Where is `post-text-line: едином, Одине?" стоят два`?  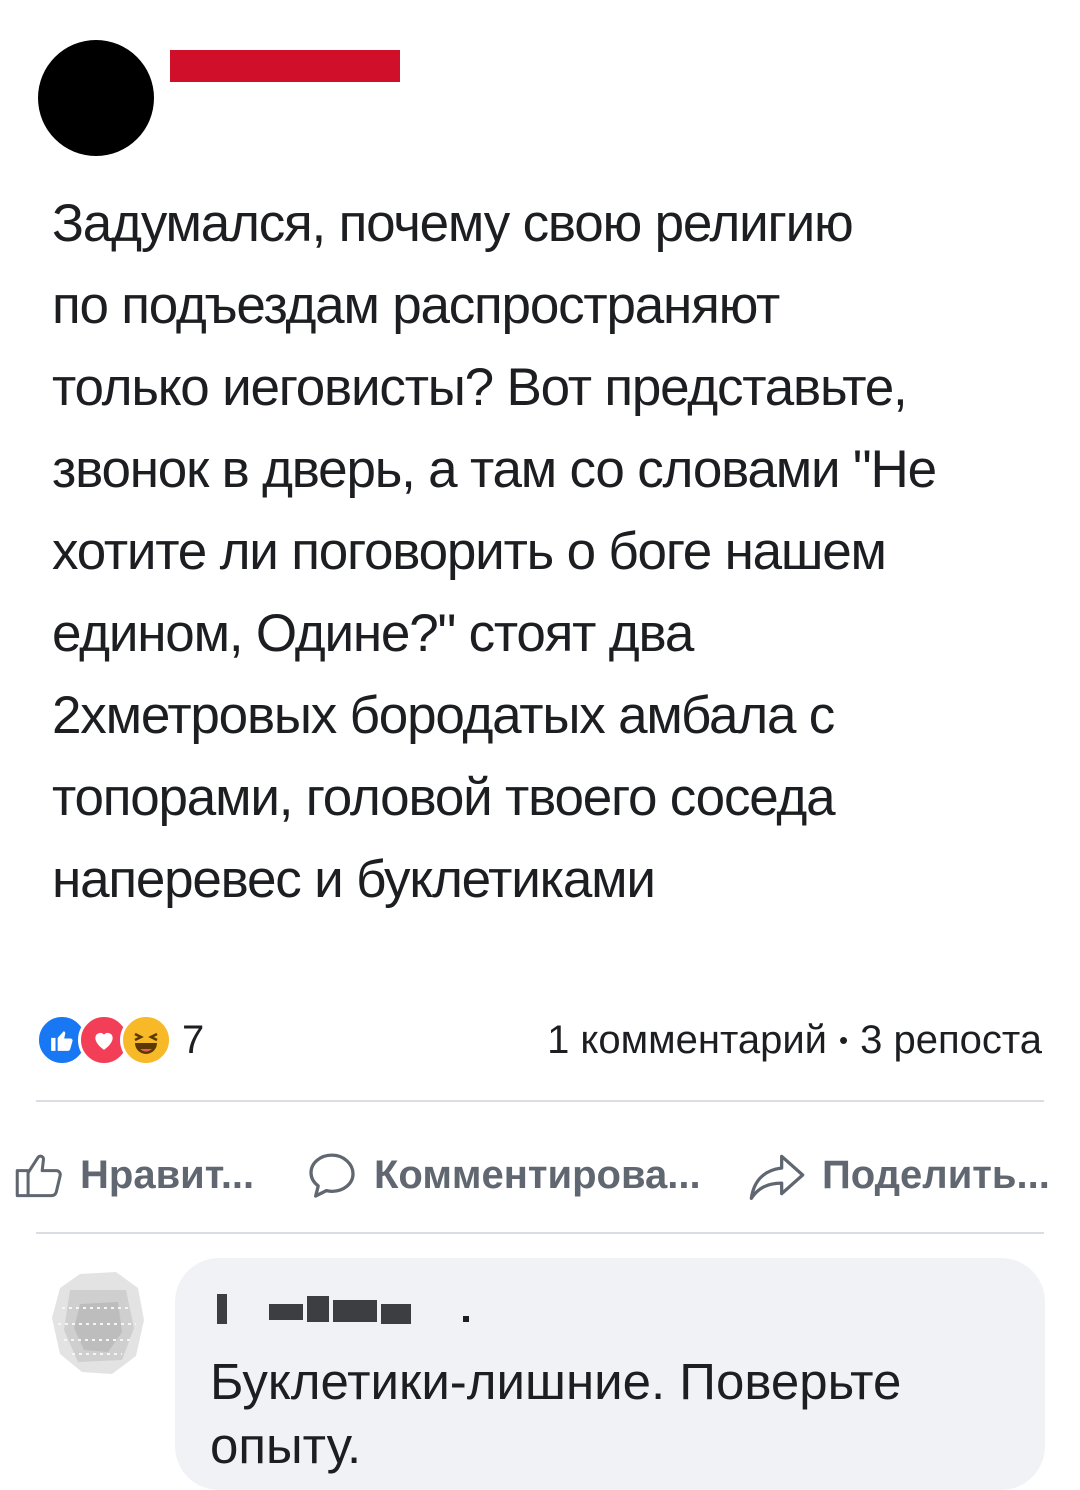 post-text-line: едином, Одине?" стоят два is located at coordinates (373, 633).